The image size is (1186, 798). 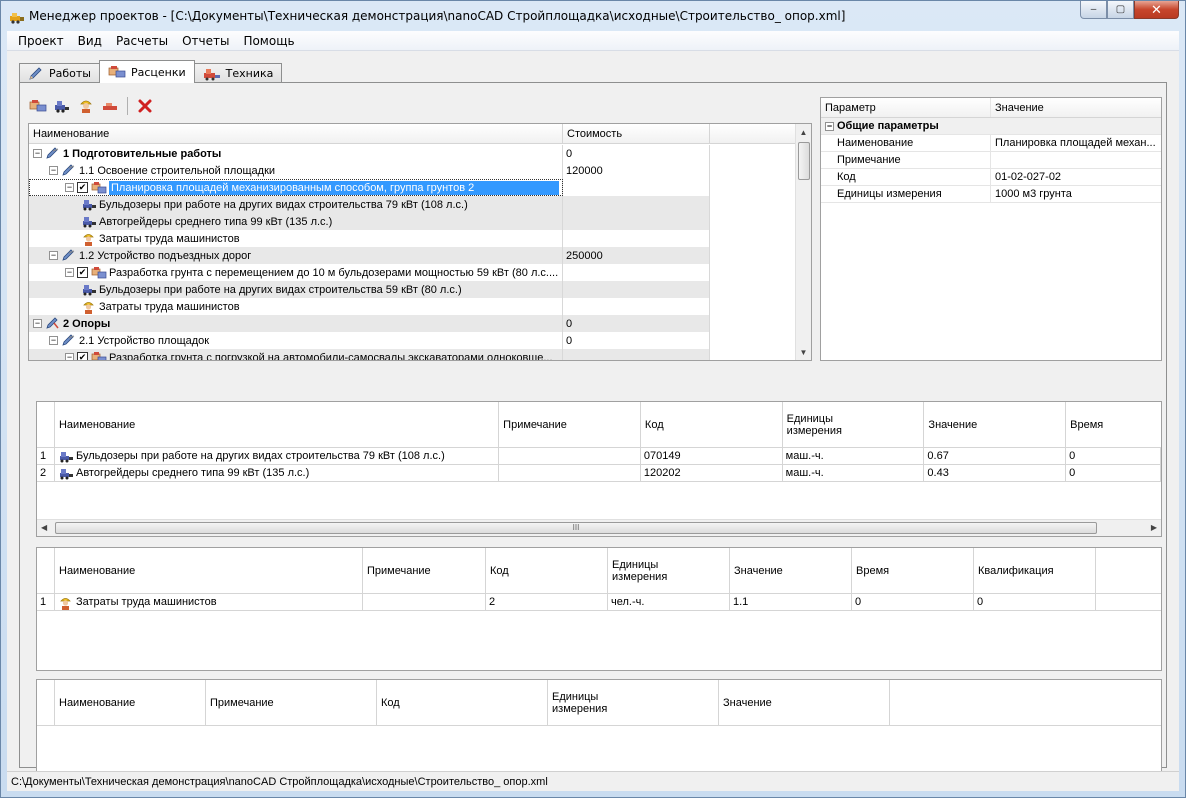 I want to click on minimize-button: –, so click(x=1093, y=10).